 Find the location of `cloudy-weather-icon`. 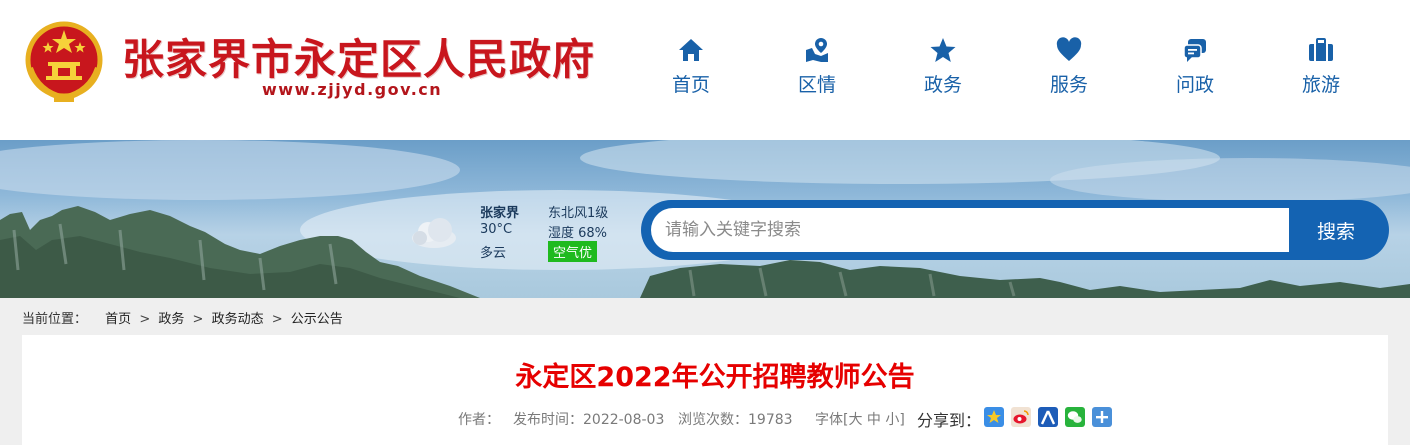

cloudy-weather-icon is located at coordinates (434, 233).